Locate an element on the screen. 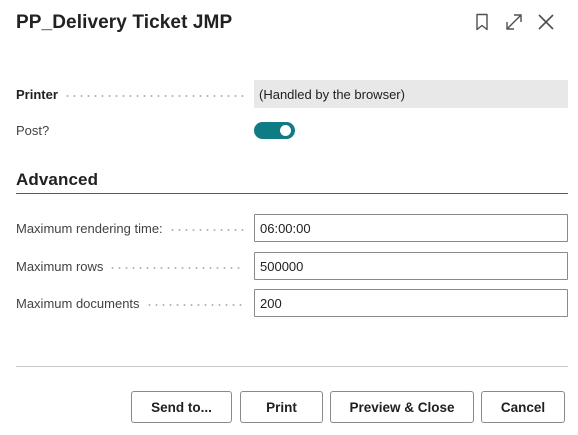 This screenshot has height=435, width=578. printer-label: Printer is located at coordinates (134, 94).